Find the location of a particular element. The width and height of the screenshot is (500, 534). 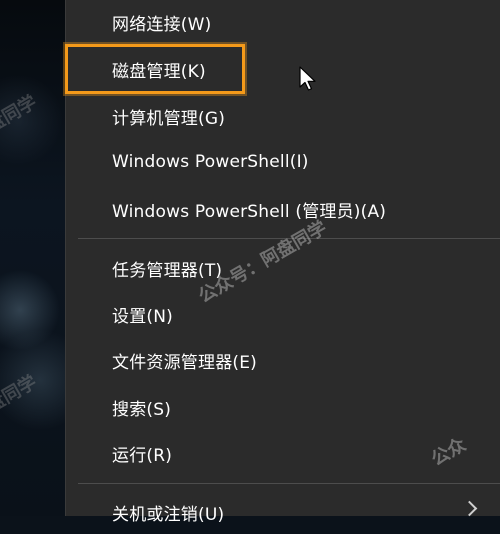

menu-item-label: 网络连接(W) is located at coordinates (162, 24).